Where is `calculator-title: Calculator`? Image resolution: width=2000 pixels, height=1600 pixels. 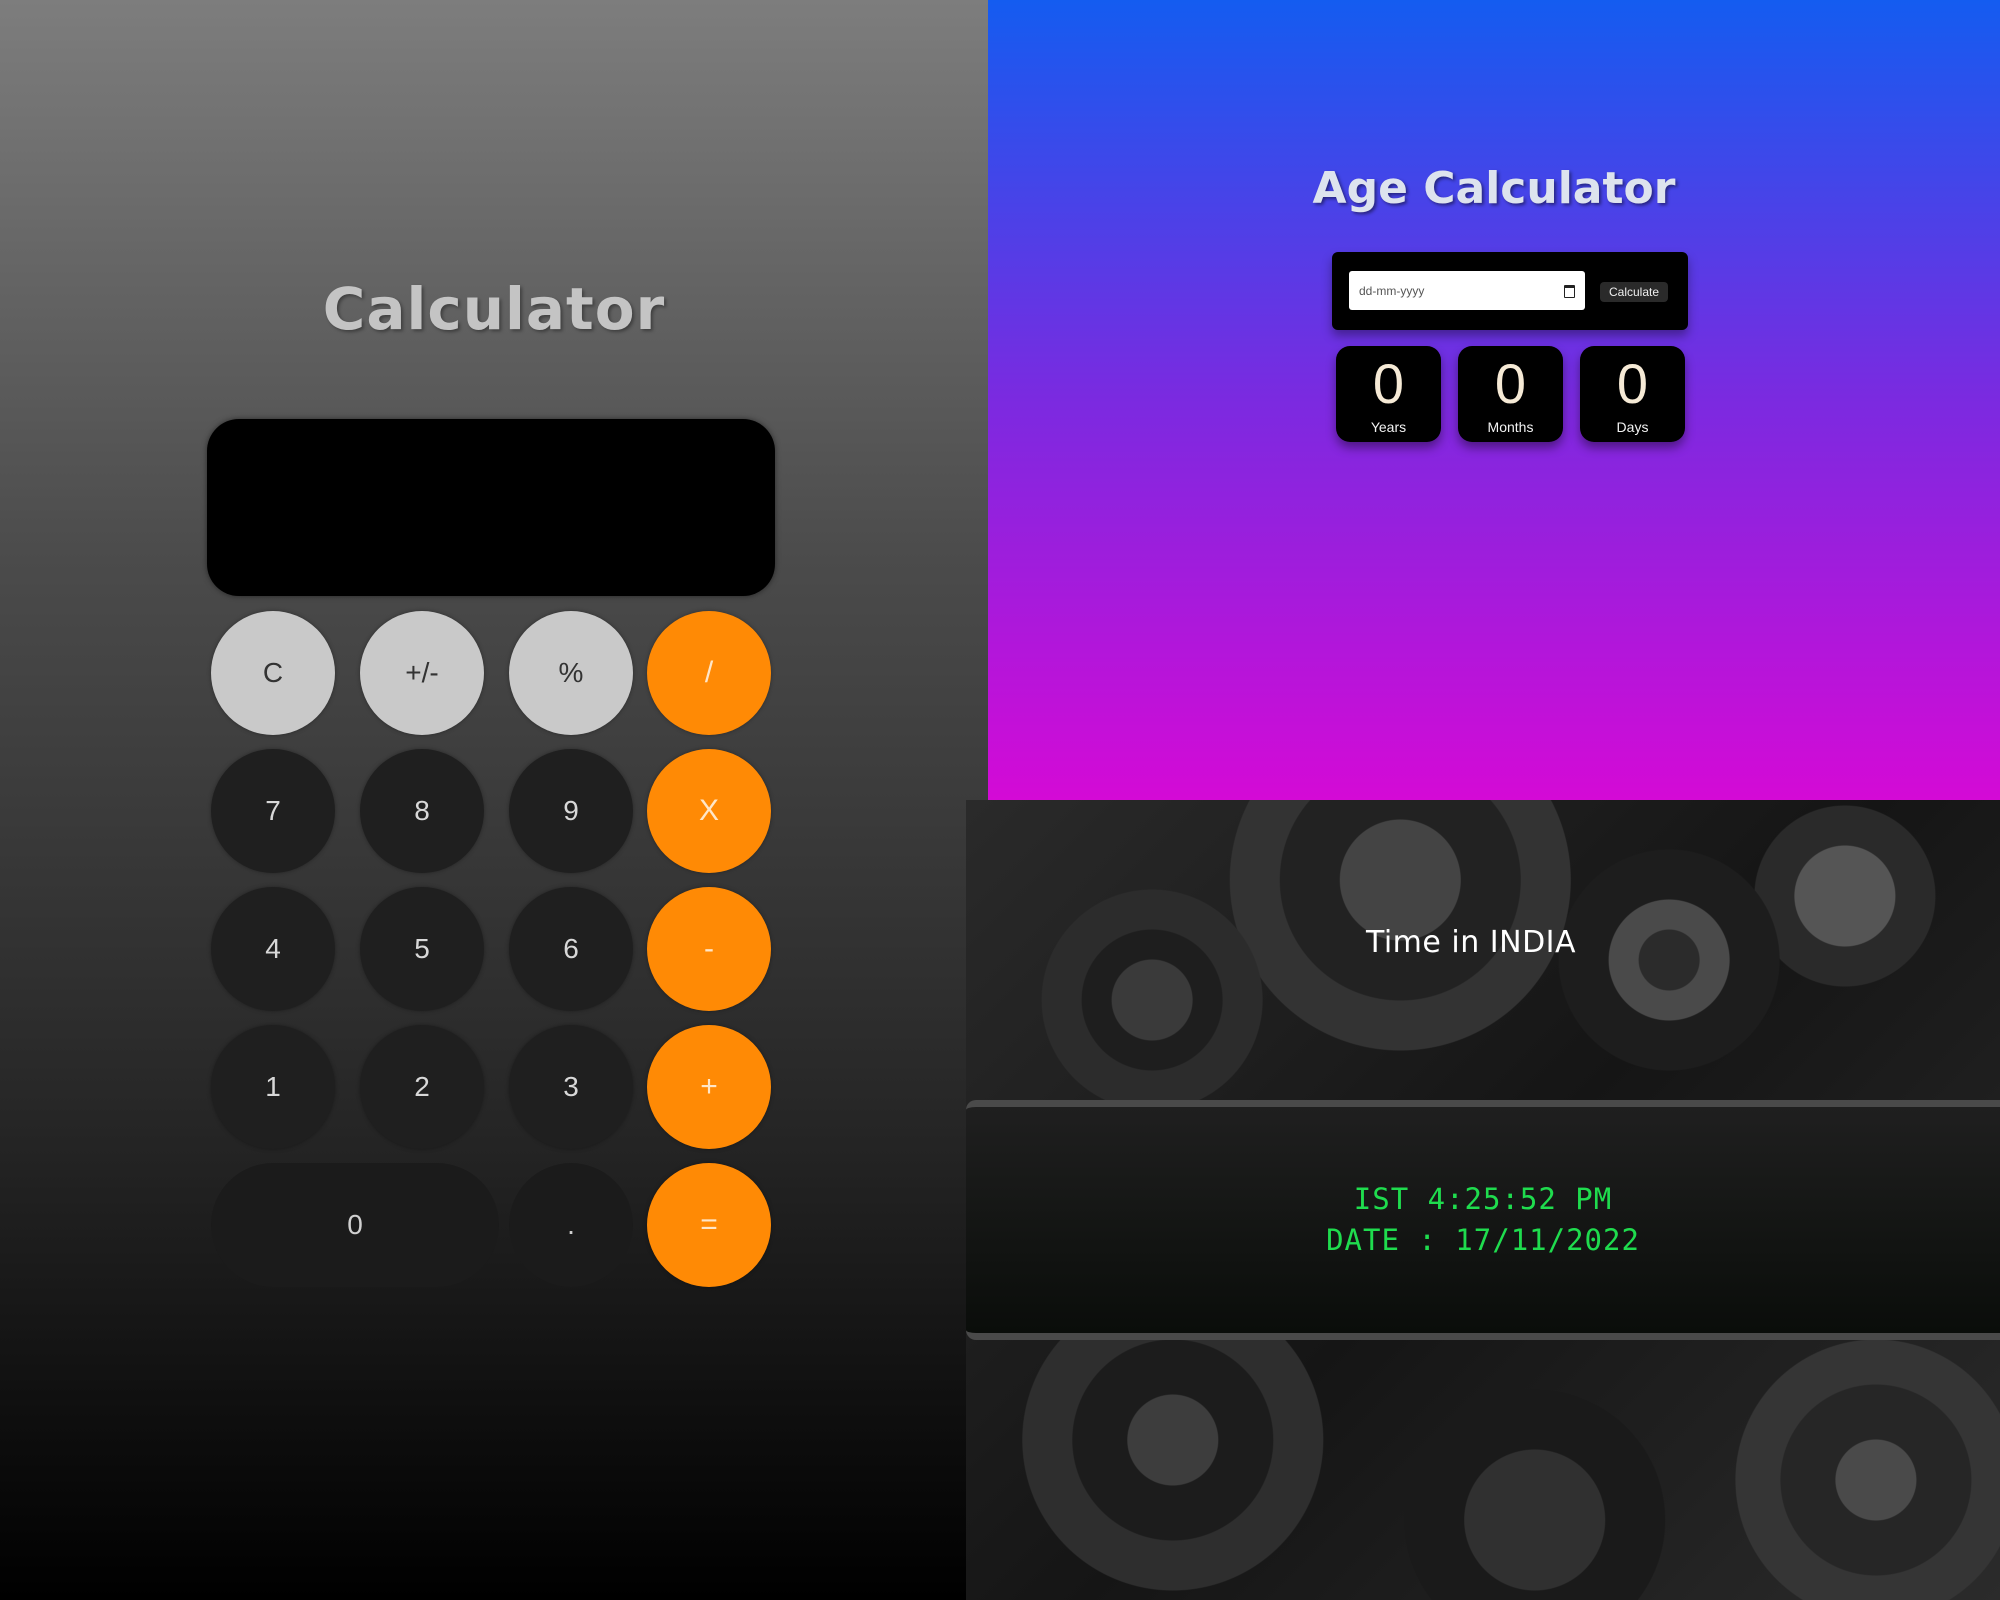 calculator-title: Calculator is located at coordinates (494, 309).